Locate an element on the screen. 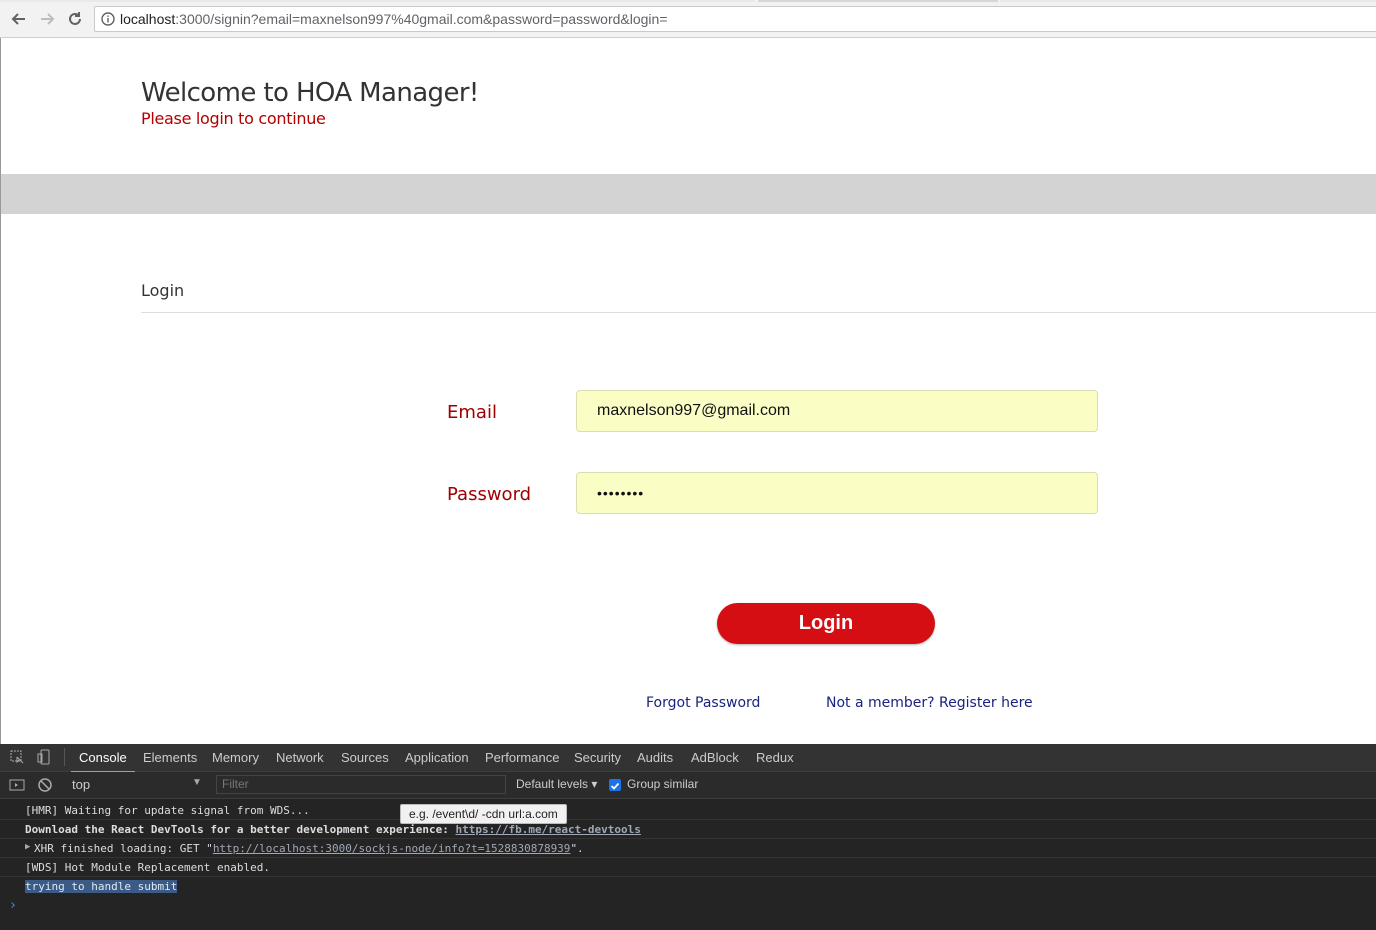 The height and width of the screenshot is (930, 1376). filter-tooltip: e.g. /event\d/ -cdn url:a.com is located at coordinates (483, 814).